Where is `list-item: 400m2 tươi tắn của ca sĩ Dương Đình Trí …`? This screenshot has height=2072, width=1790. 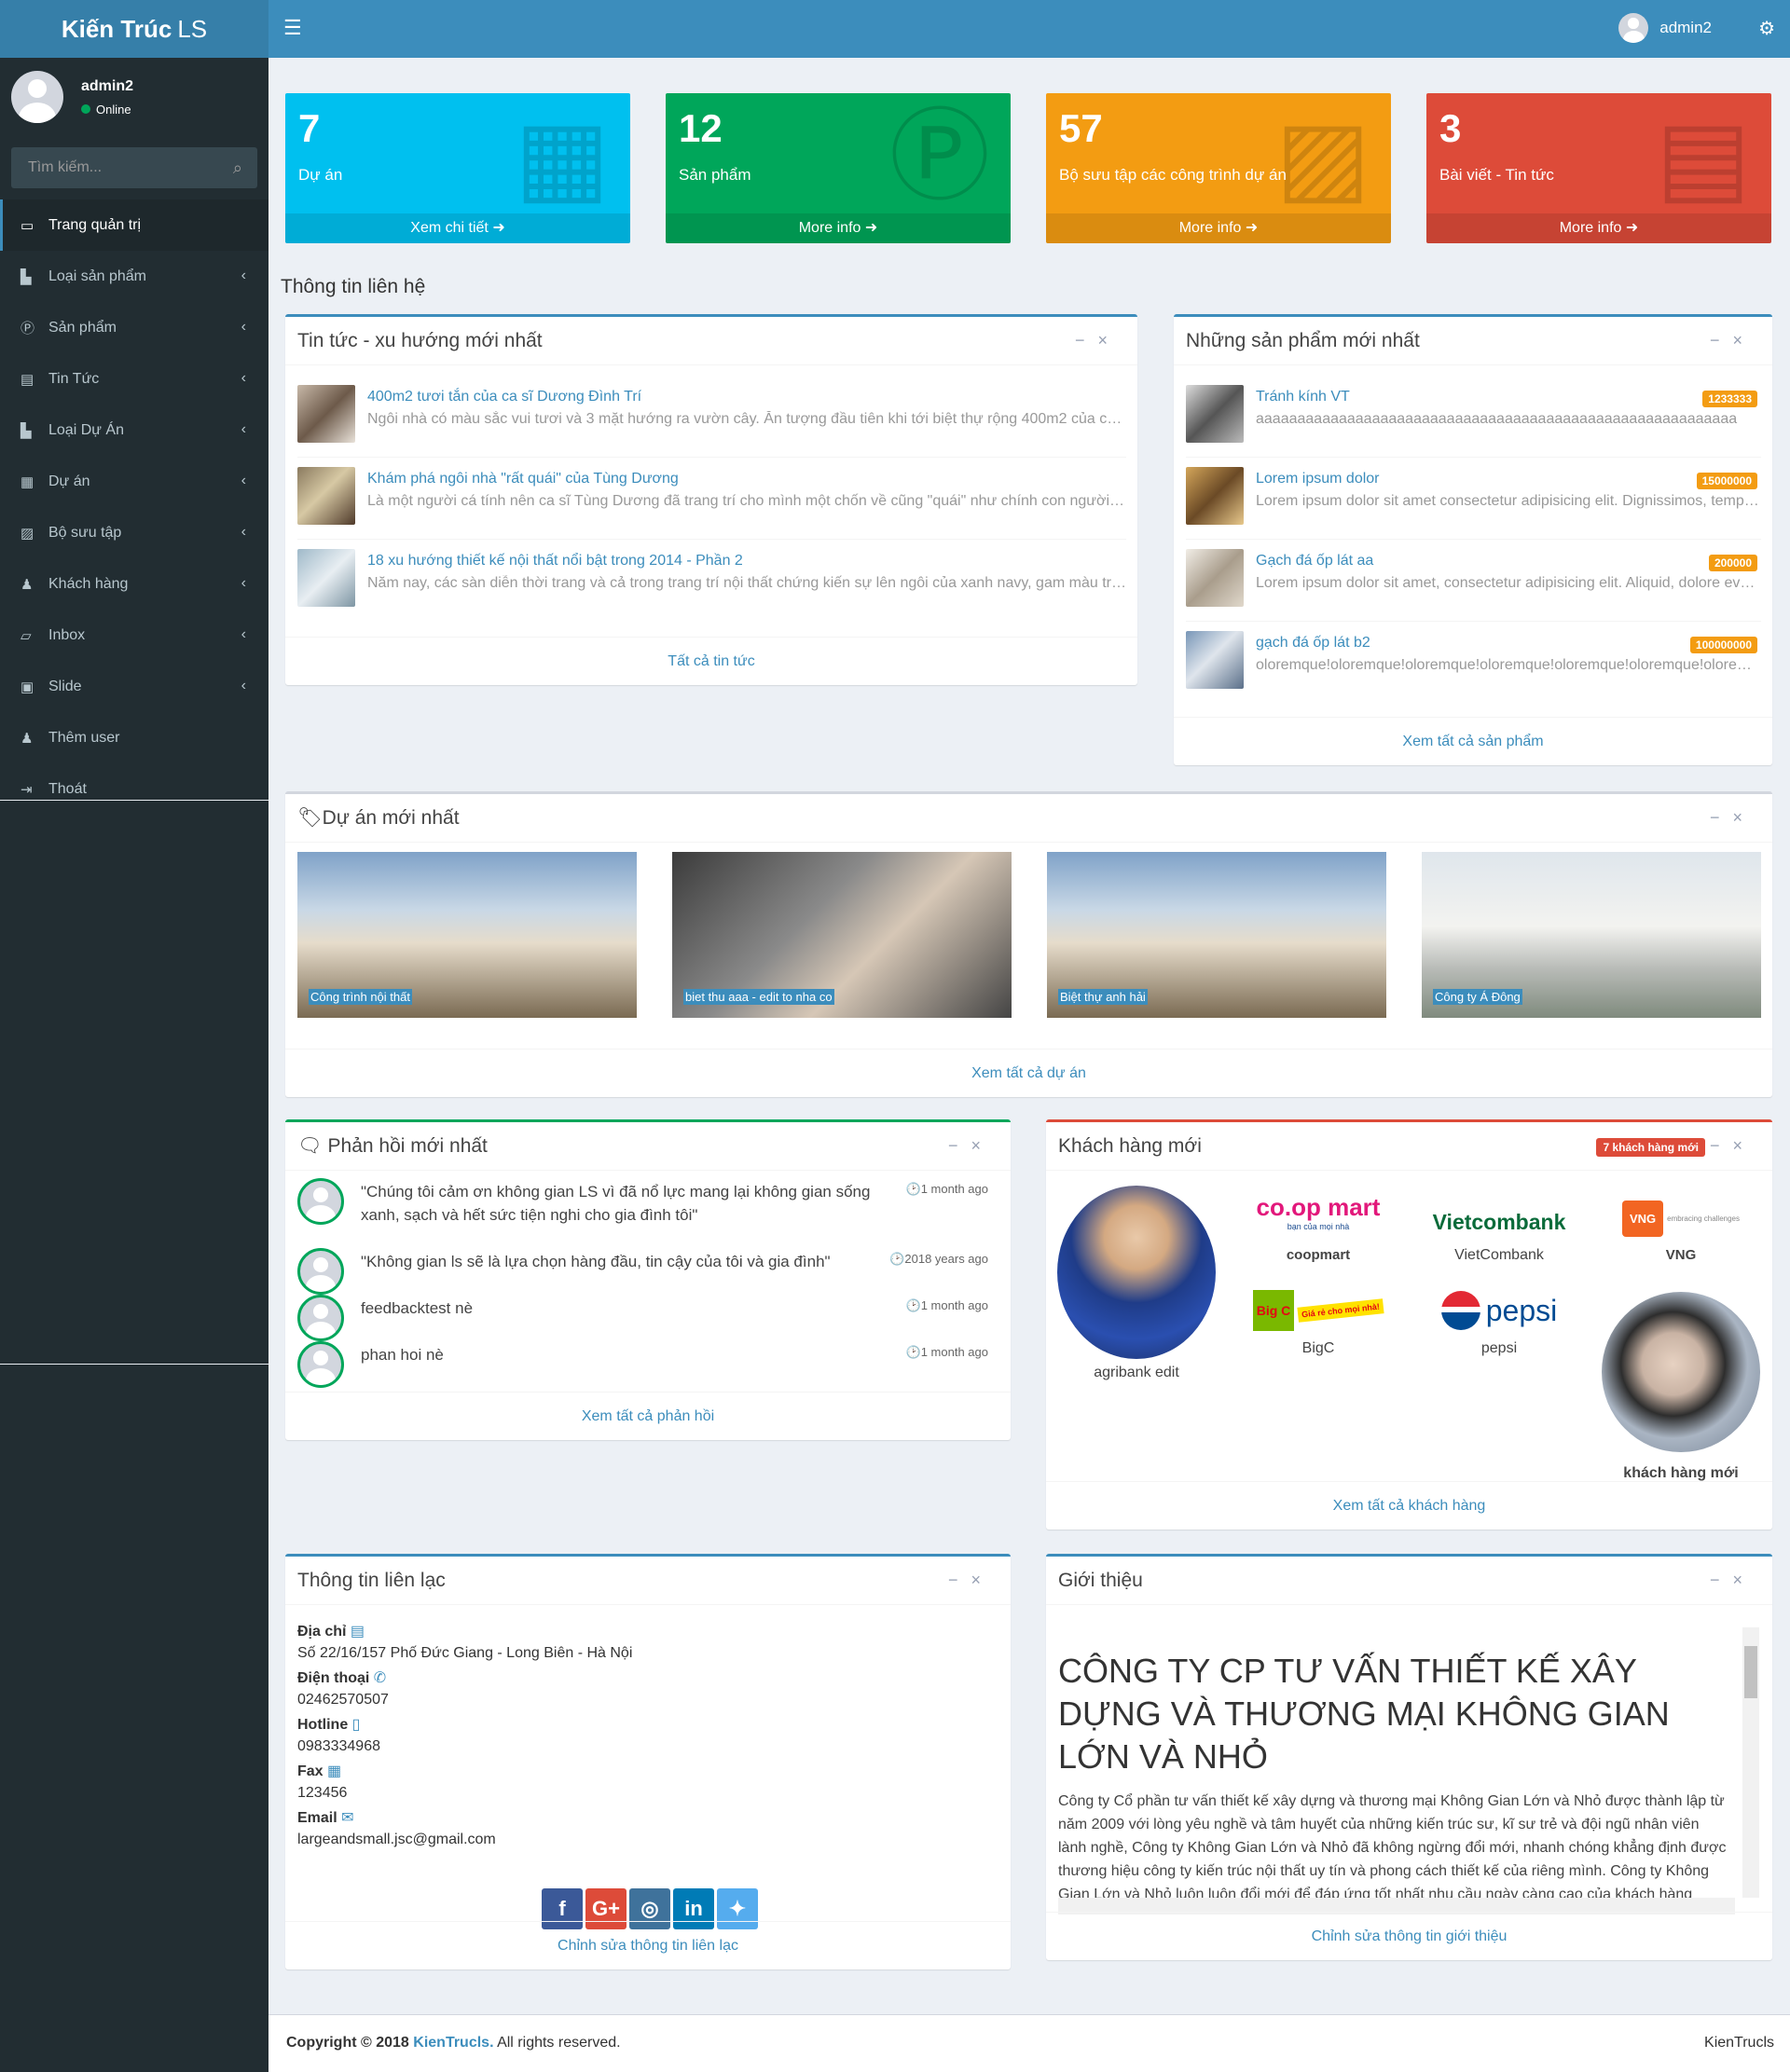
list-item: 400m2 tươi tắn của ca sĩ Dương Đình Trí … is located at coordinates (711, 417).